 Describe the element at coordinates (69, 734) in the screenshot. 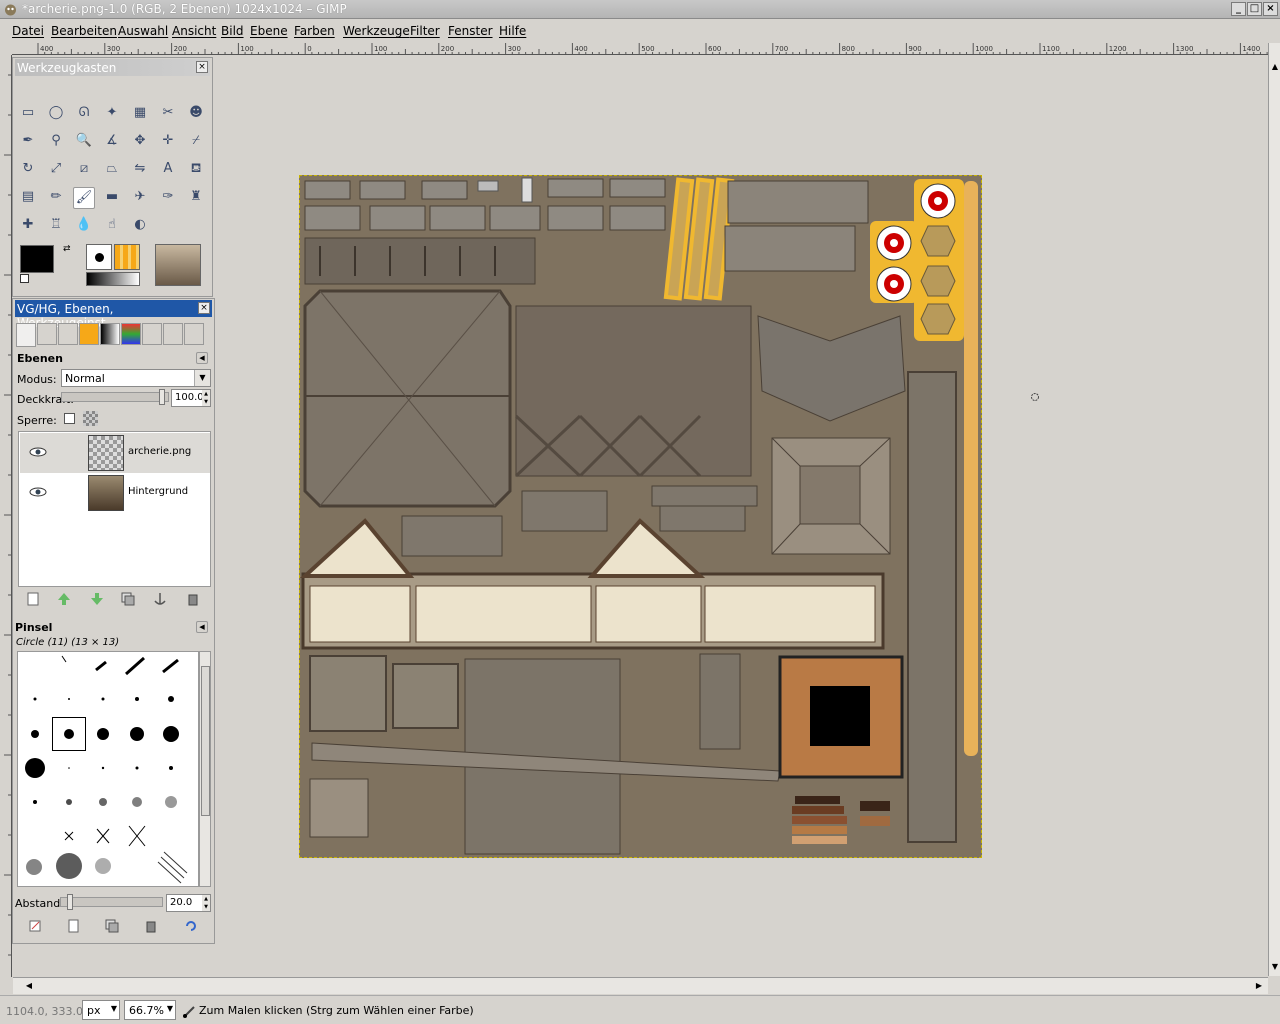

I see `selected-brush-cell` at that location.